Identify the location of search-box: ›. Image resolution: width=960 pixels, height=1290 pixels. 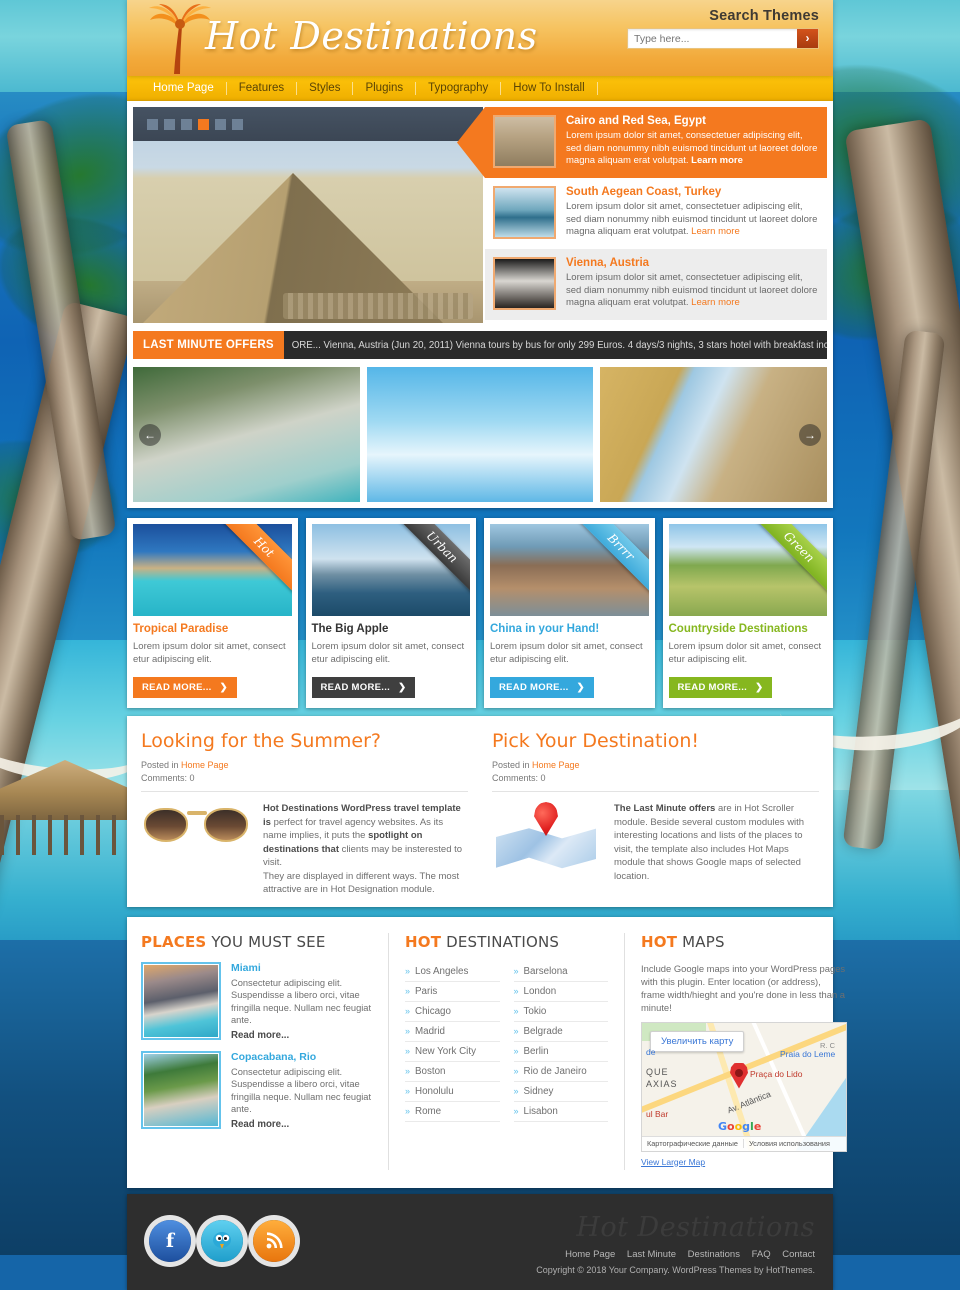
(723, 38).